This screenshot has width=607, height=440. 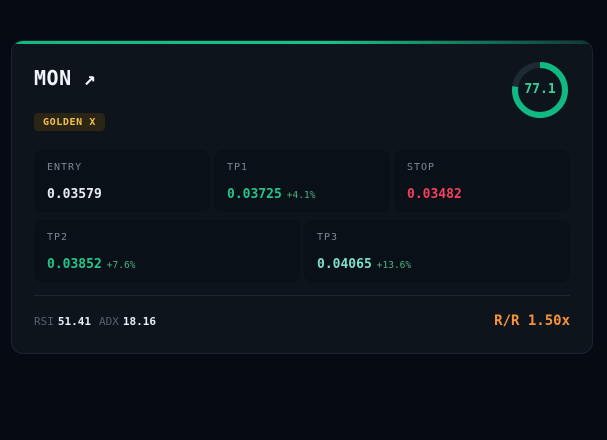 I want to click on indicator-row: RSI 51.41 ADX 18.16, so click(x=95, y=321).